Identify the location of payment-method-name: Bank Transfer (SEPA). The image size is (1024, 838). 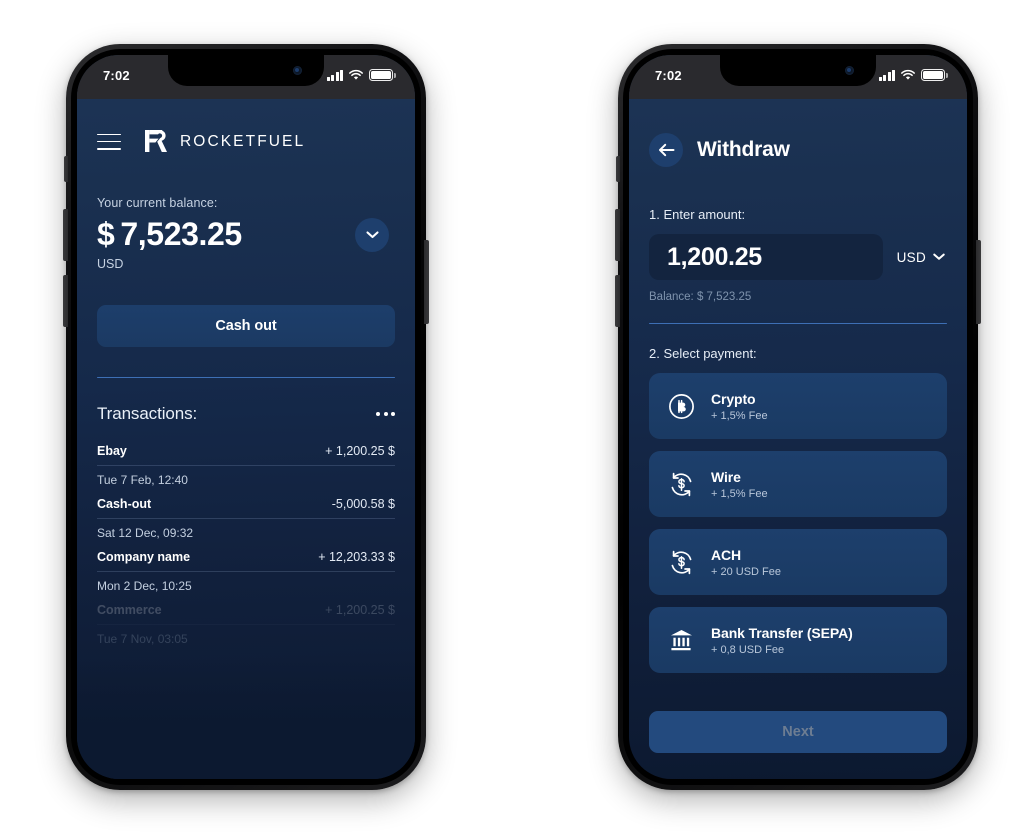
(782, 632).